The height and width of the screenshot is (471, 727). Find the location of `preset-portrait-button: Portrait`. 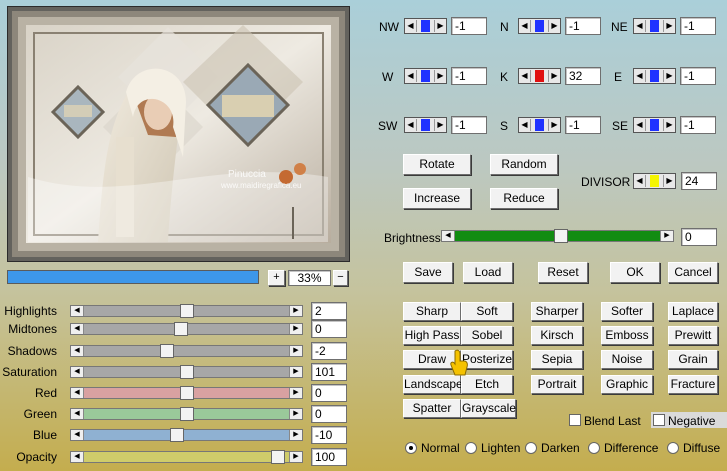

preset-portrait-button: Portrait is located at coordinates (557, 384).